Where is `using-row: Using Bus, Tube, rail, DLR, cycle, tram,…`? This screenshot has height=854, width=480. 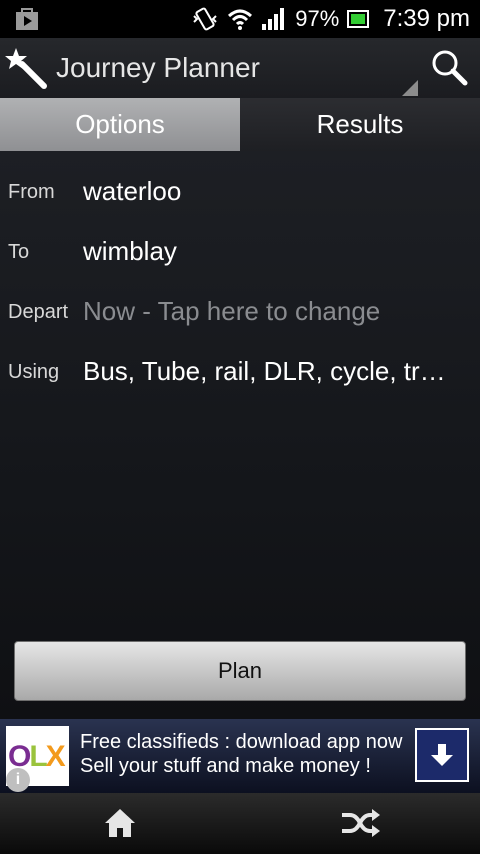
using-row: Using Bus, Tube, rail, DLR, cycle, tram,… is located at coordinates (240, 373).